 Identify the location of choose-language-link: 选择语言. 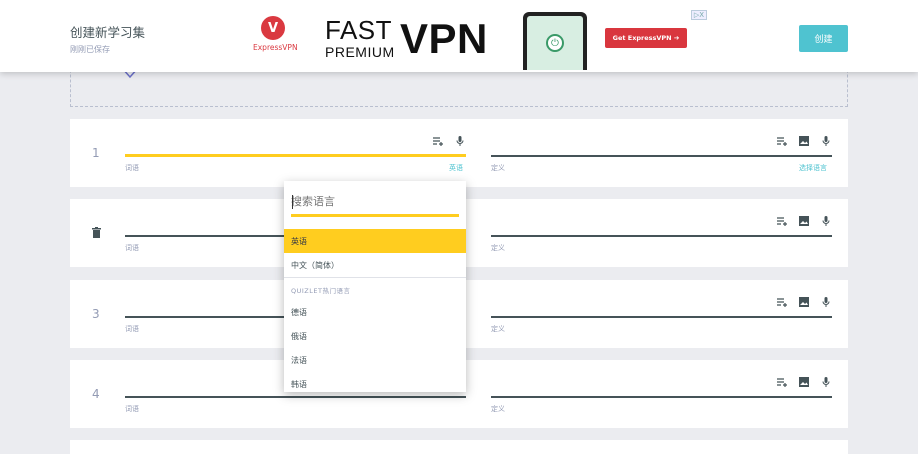
(813, 168).